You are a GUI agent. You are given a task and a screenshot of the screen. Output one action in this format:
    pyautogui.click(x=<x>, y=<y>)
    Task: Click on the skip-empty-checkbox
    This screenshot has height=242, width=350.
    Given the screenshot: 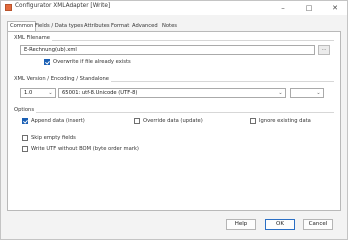 What is the action you would take?
    pyautogui.click(x=25, y=138)
    